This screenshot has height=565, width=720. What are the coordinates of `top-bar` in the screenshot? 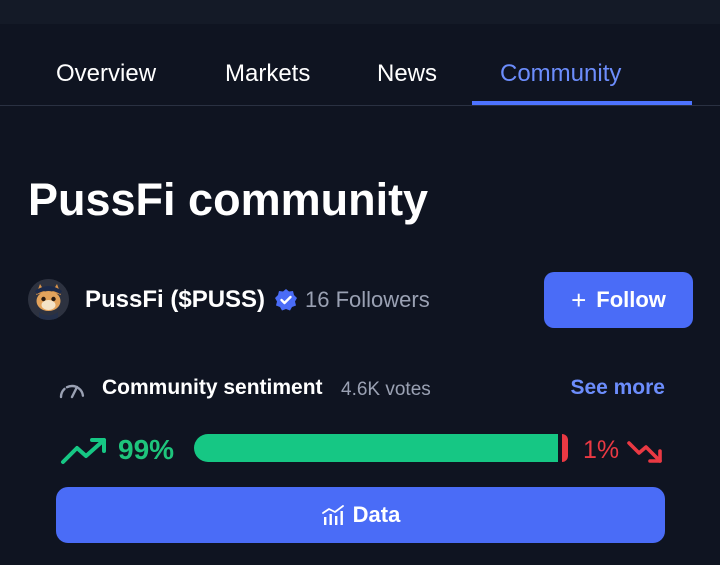 It's located at (360, 12).